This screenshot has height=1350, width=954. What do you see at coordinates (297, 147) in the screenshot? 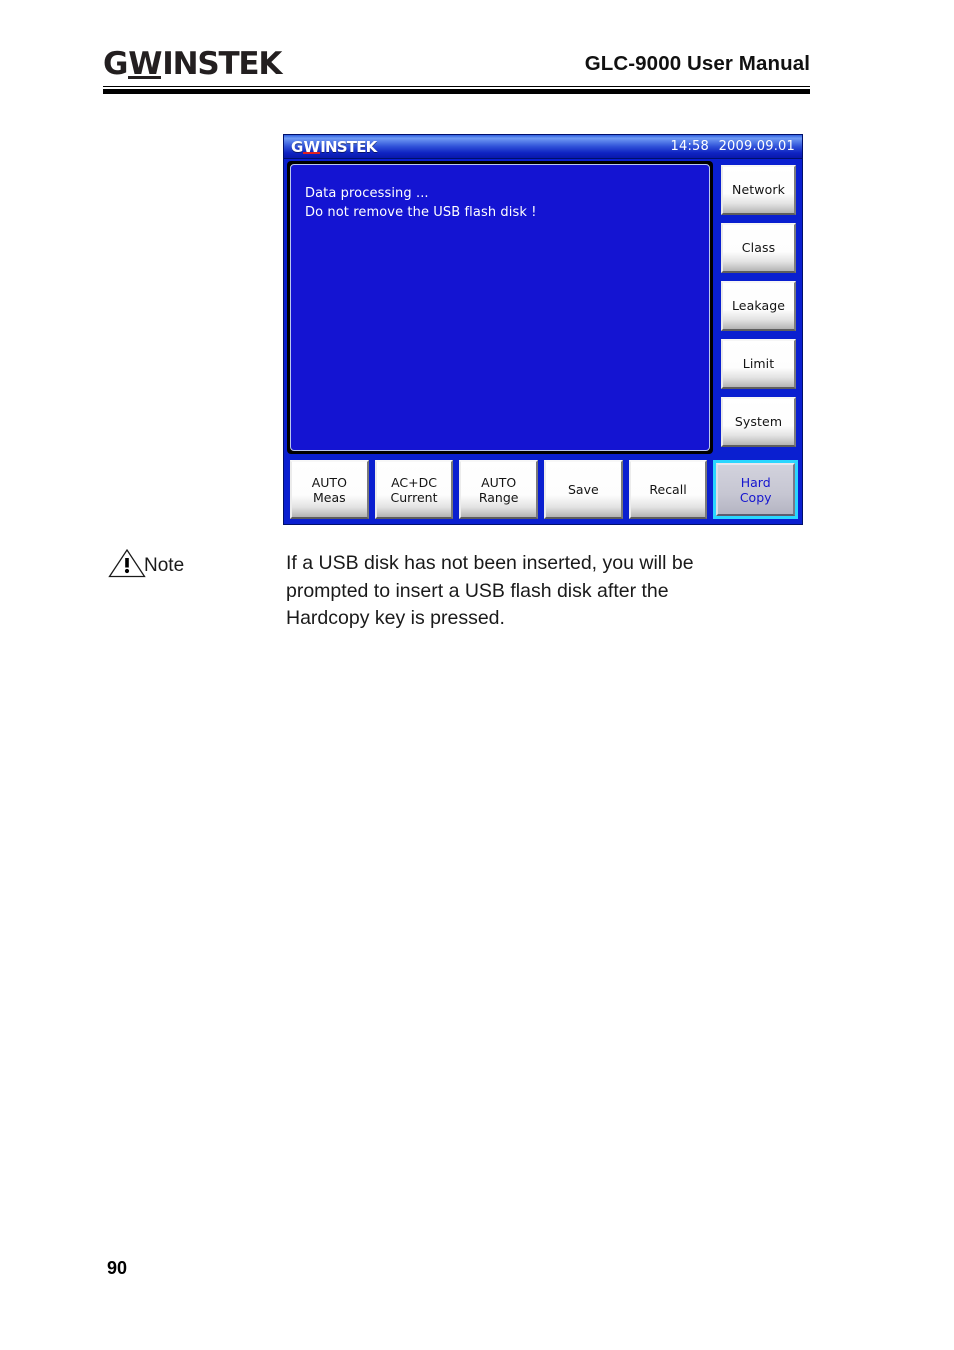
I see `screen-logo-letter-g: G` at bounding box center [297, 147].